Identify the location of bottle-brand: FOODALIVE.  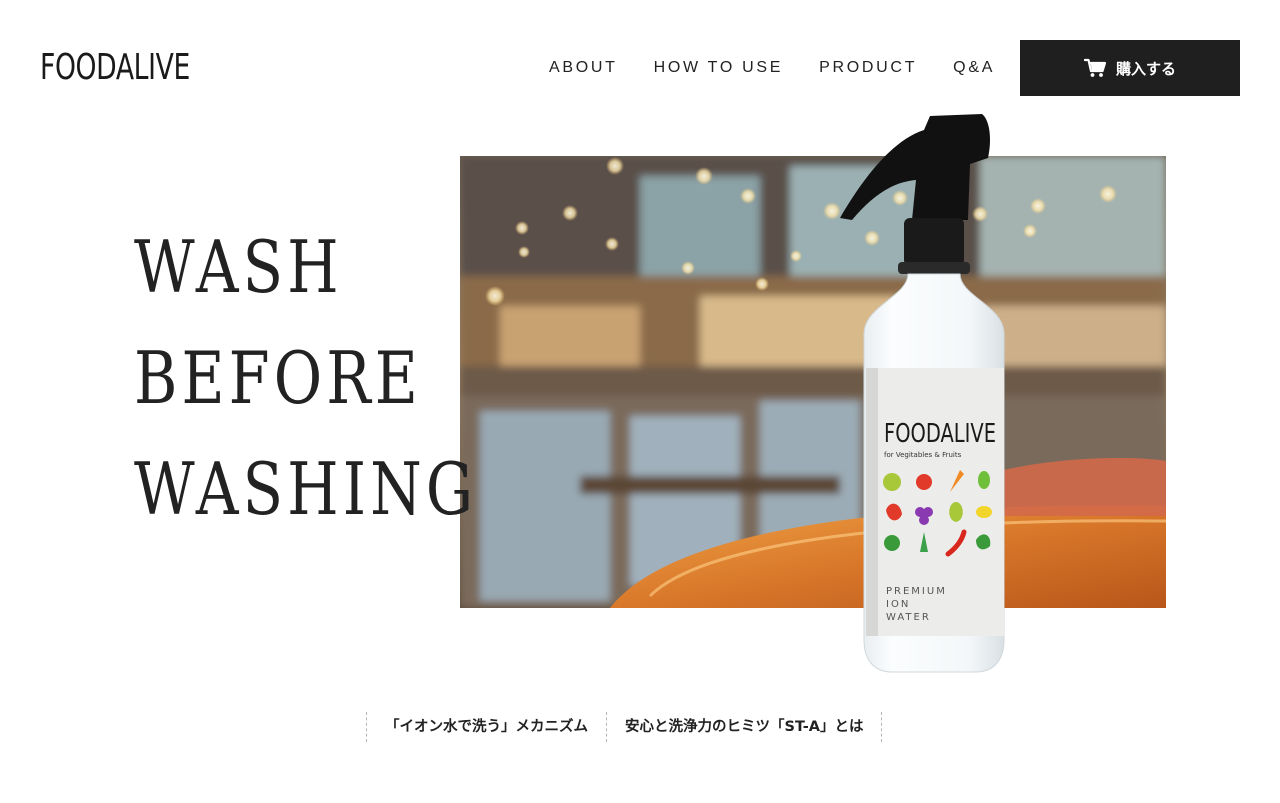
(940, 434).